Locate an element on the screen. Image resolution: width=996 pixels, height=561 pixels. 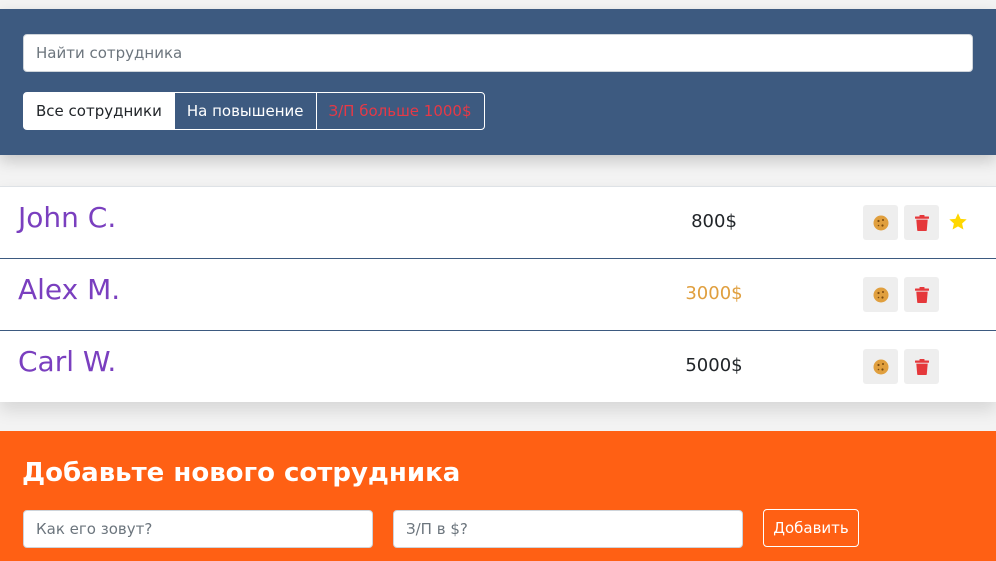
add-button: Добавить is located at coordinates (811, 528).